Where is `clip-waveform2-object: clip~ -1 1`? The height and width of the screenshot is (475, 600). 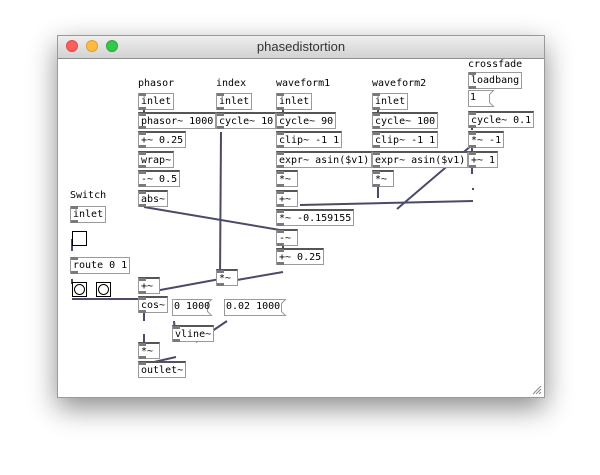 clip-waveform2-object: clip~ -1 1 is located at coordinates (405, 139).